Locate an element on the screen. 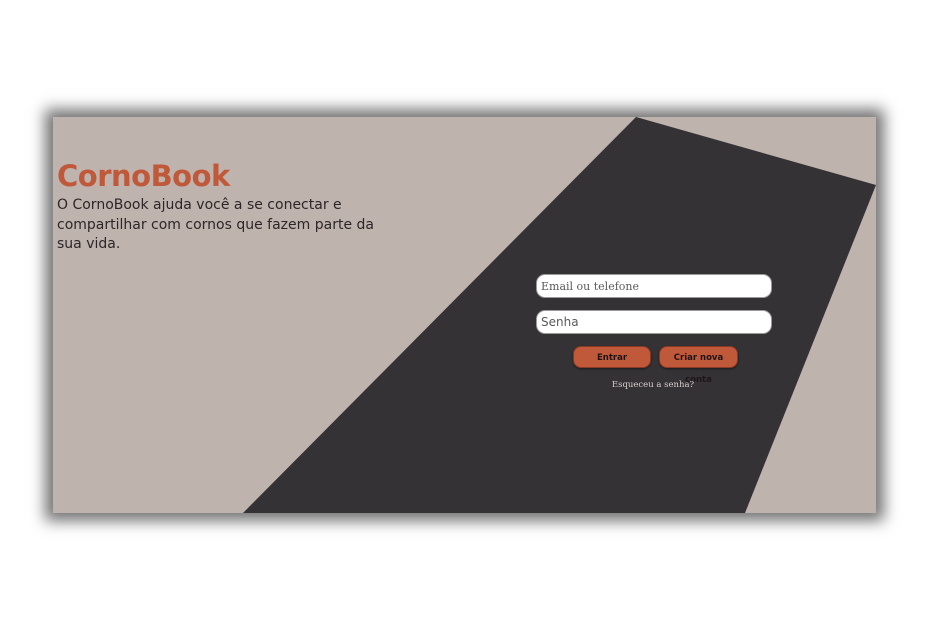 Image resolution: width=930 pixels, height=630 pixels. create-account-button: Criar nova conta is located at coordinates (698, 365).